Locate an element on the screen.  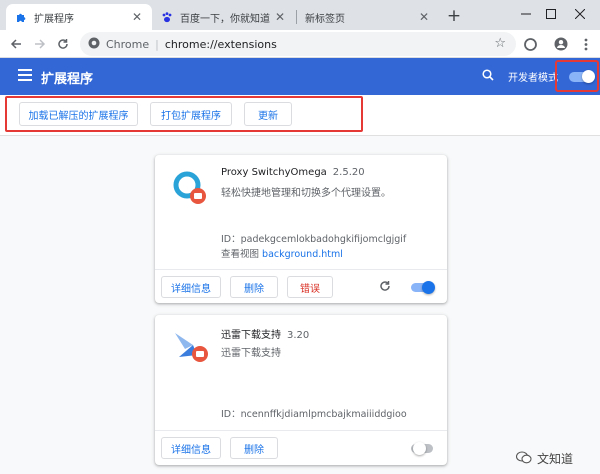
tab-strip: 扩展程序 ✕ 百度一下，你就知道 ✕ 新标签页 ✕ + is located at coordinates (300, 15).